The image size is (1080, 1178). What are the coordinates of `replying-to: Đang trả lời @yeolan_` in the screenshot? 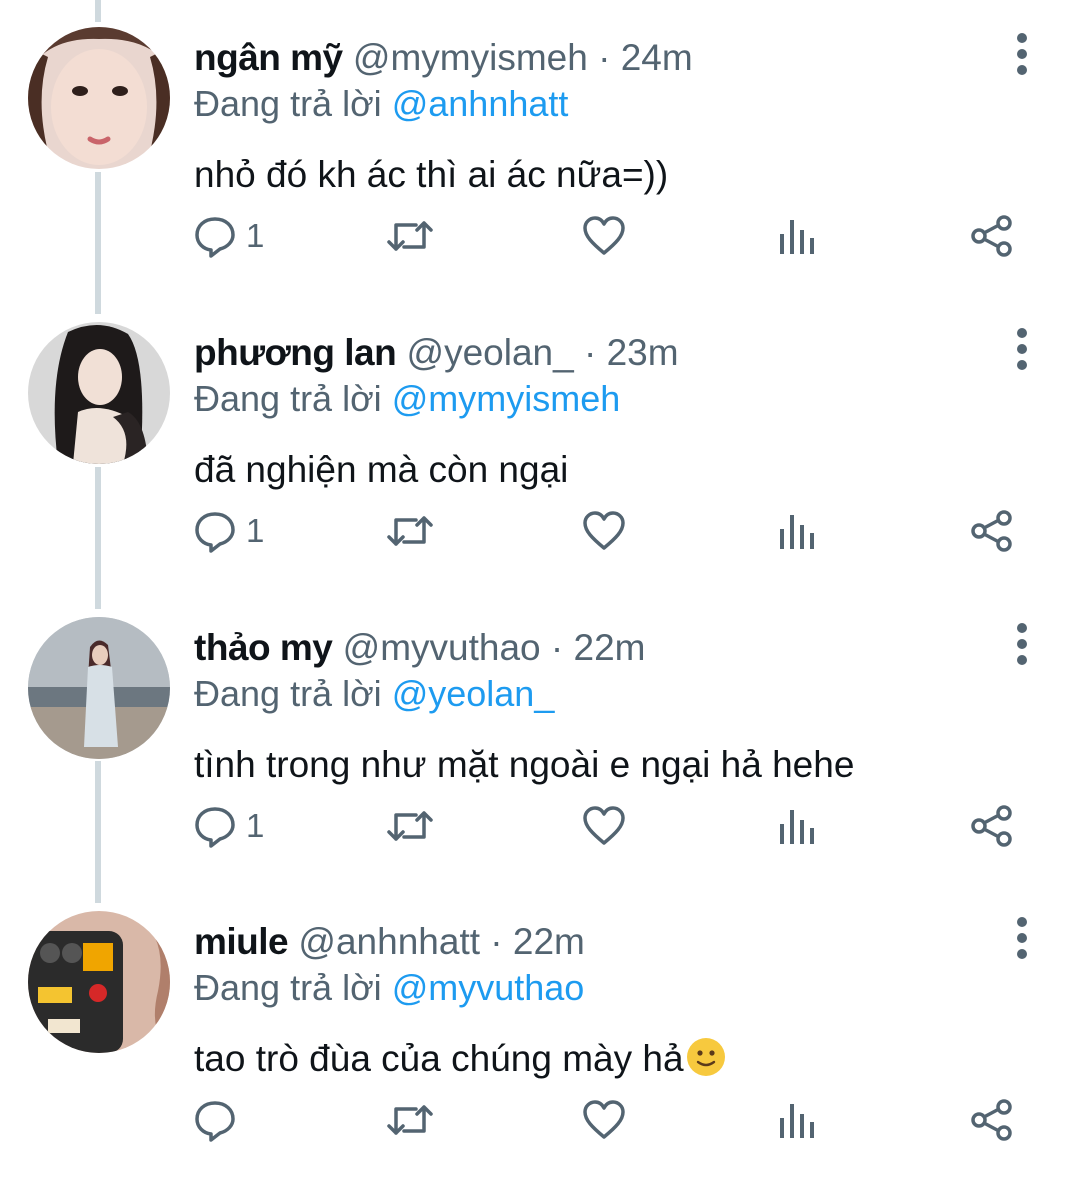 It's located at (374, 694).